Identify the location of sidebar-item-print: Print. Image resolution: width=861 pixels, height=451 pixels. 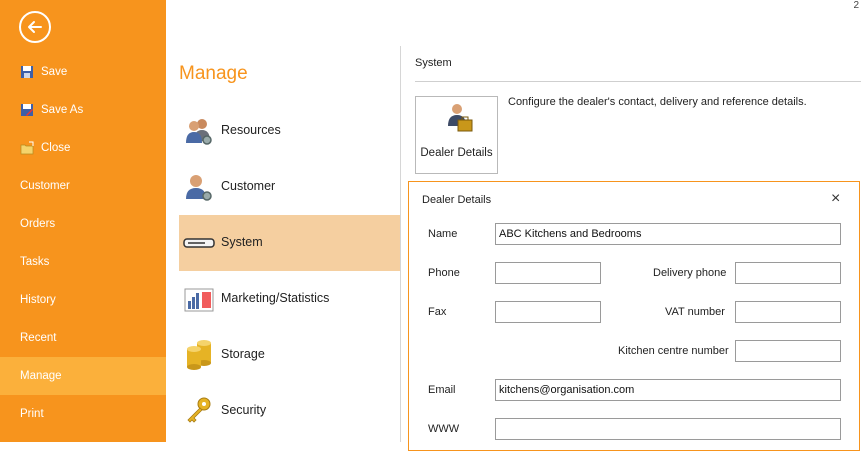
(83, 414).